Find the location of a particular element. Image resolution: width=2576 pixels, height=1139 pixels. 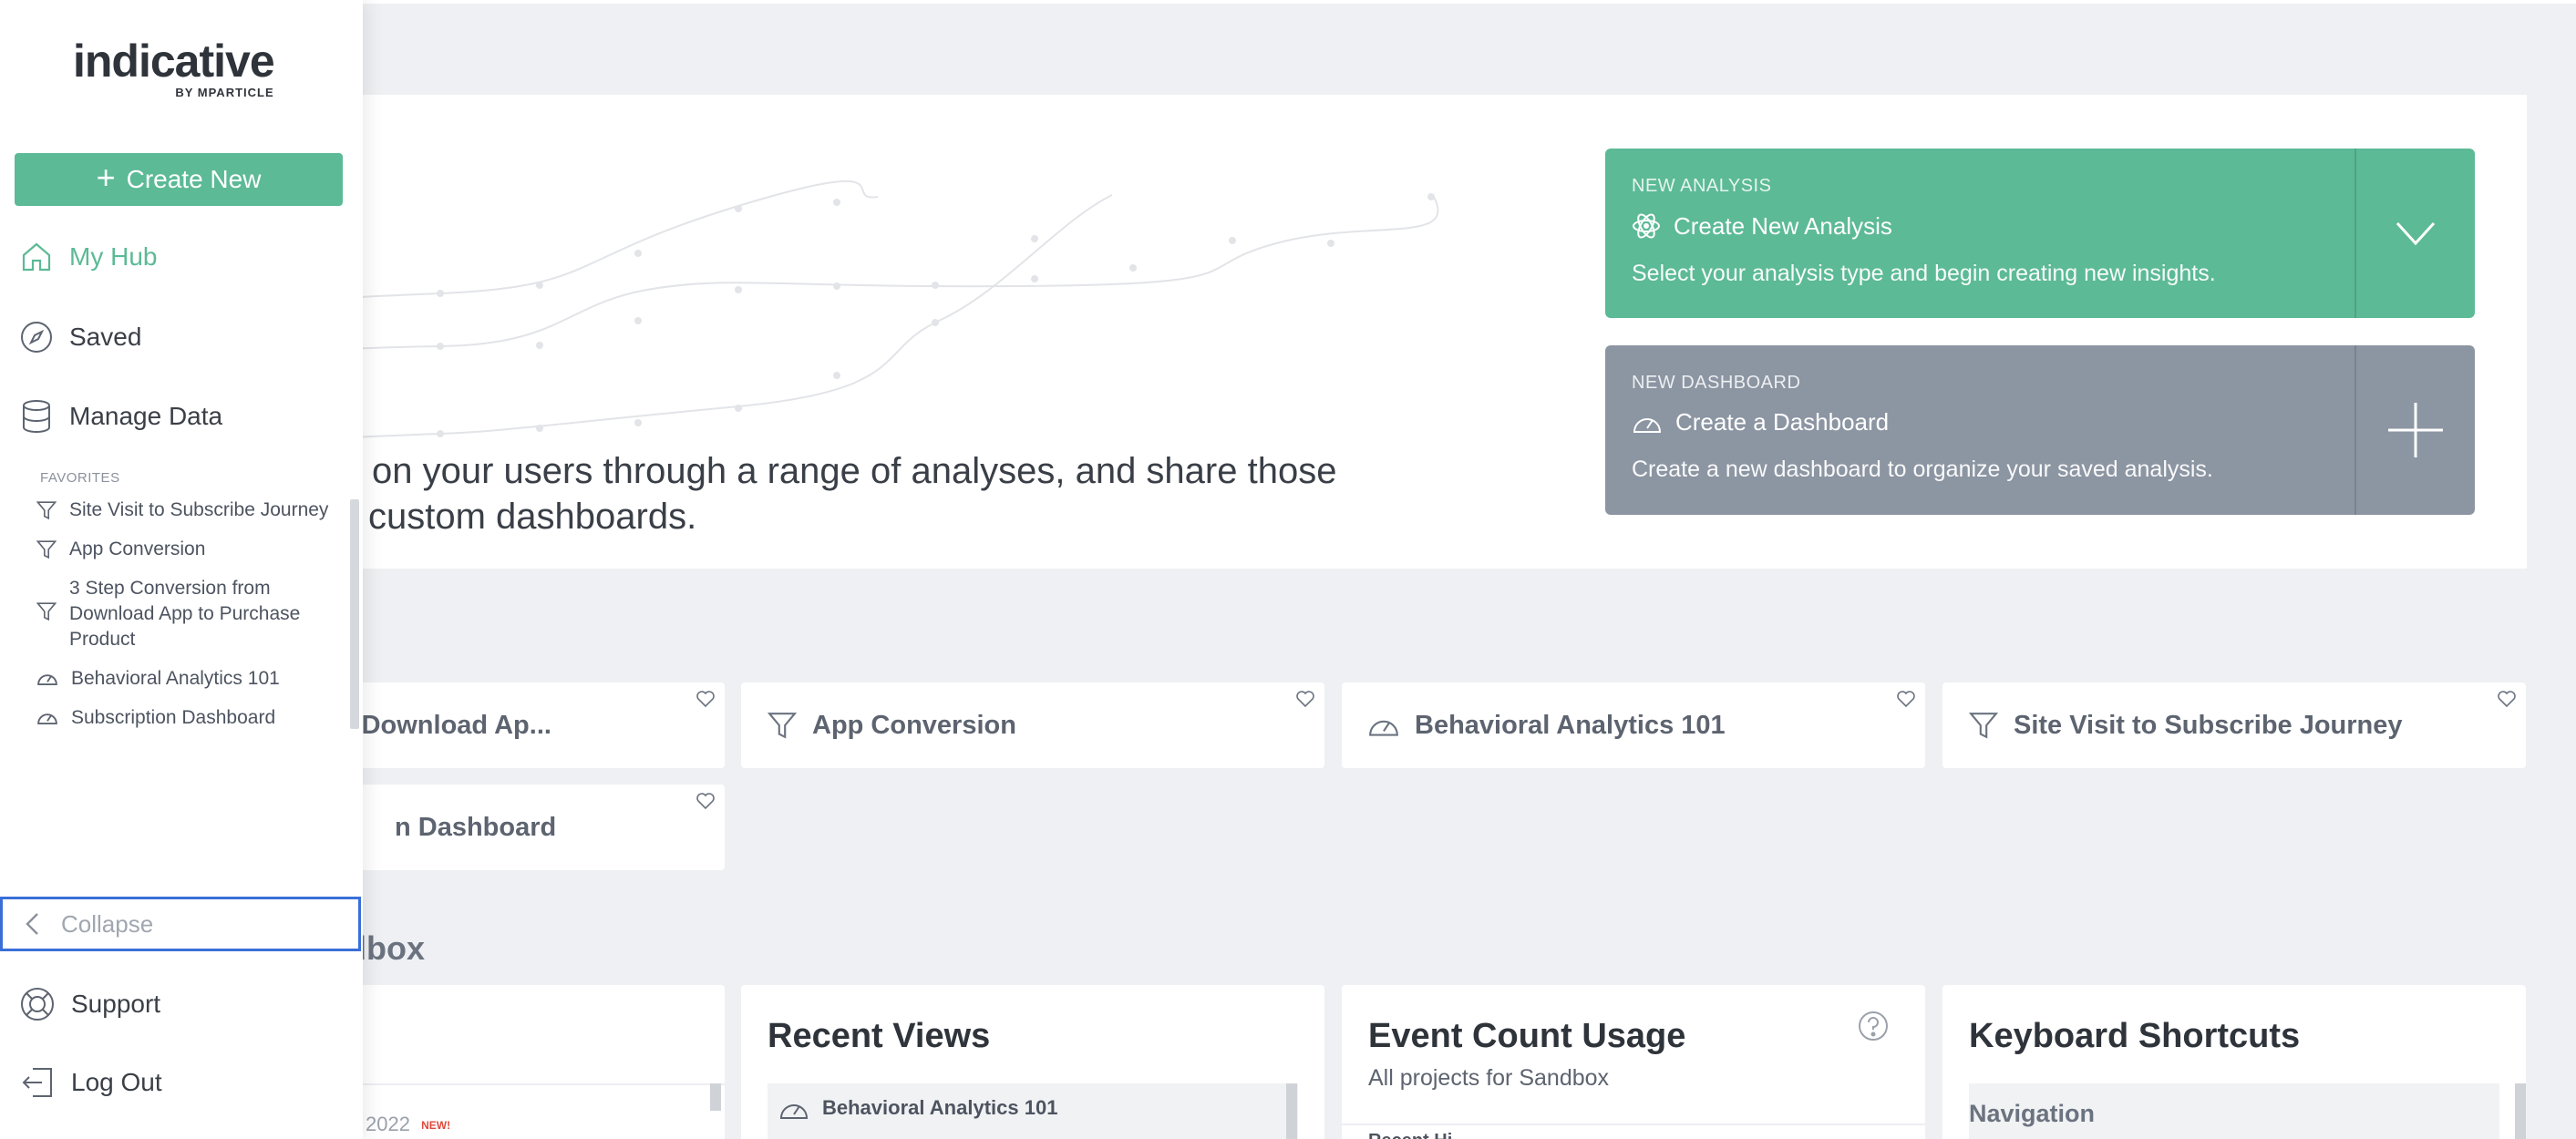

logo-byline: BY MPARTICLE is located at coordinates (224, 92).